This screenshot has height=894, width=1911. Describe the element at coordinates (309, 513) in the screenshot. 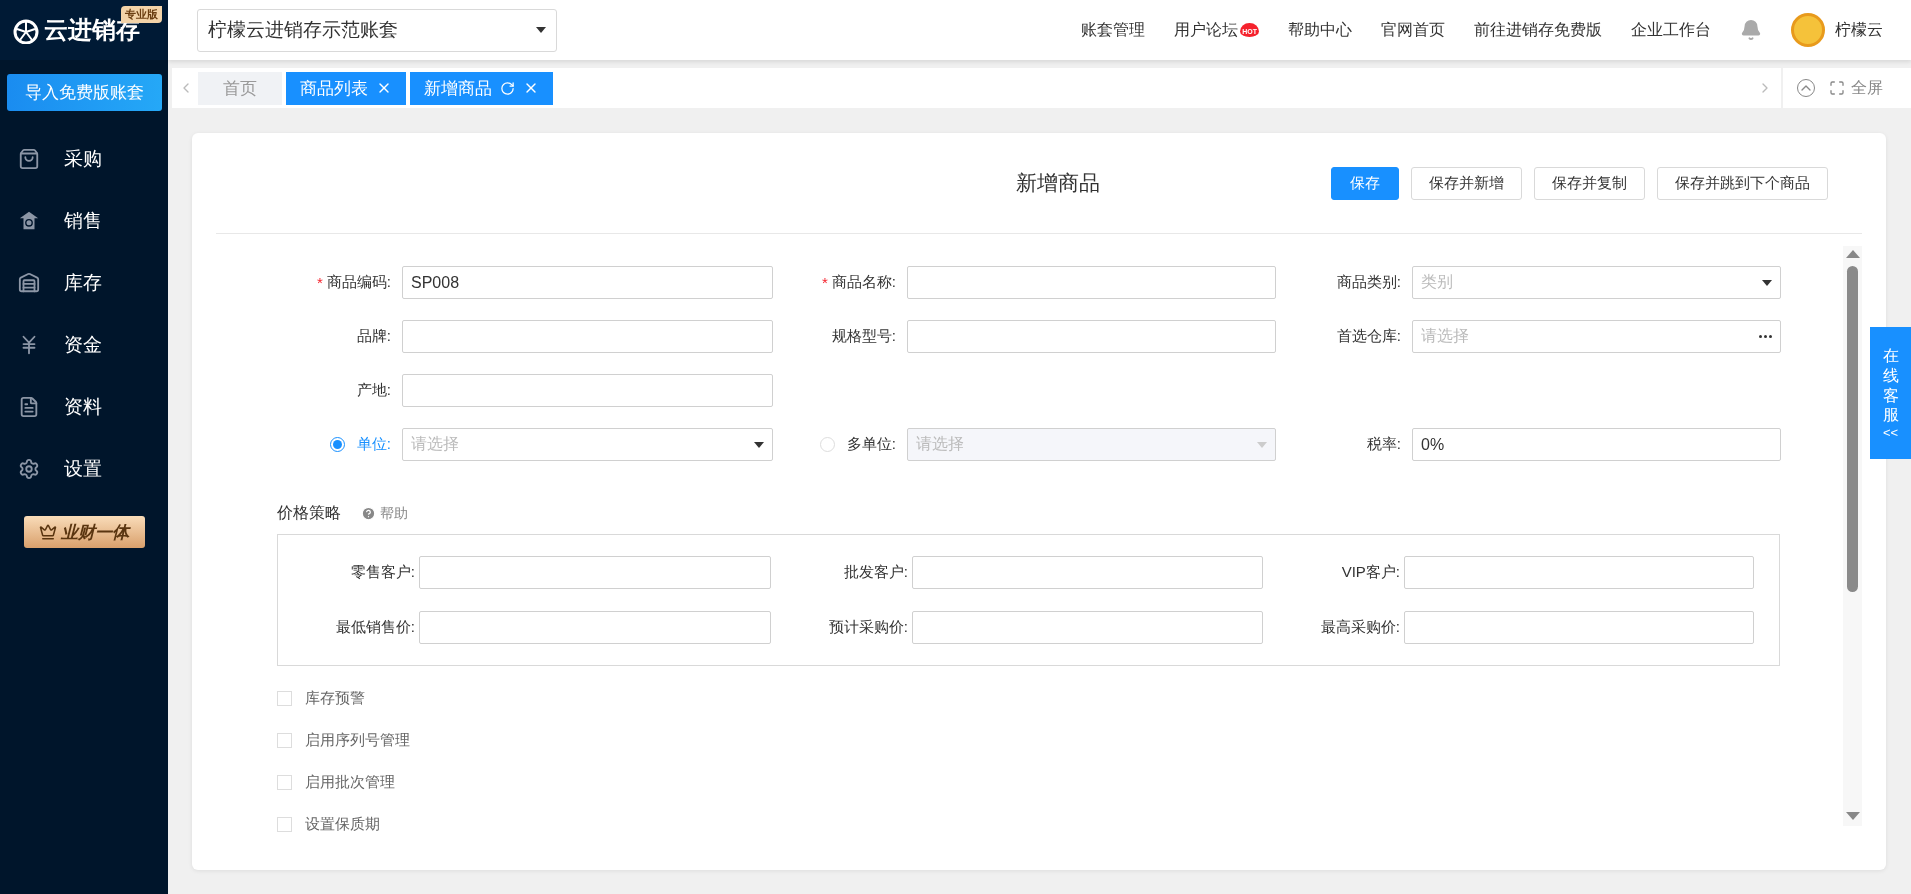

I see `section-title: 价格策略` at that location.